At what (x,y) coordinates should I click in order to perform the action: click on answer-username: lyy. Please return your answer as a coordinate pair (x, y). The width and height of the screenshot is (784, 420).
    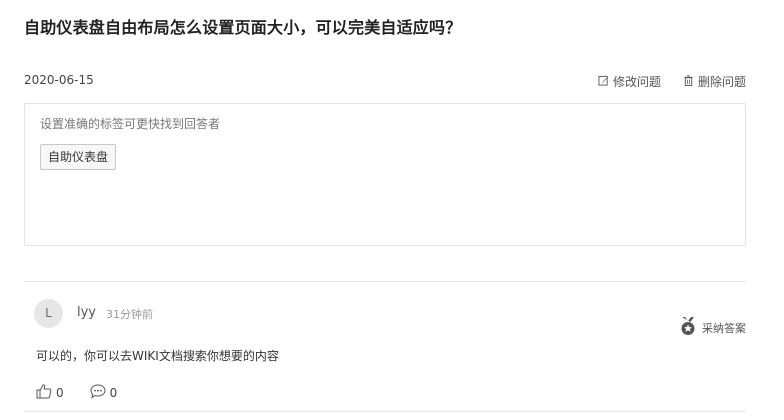
    Looking at the image, I should click on (86, 312).